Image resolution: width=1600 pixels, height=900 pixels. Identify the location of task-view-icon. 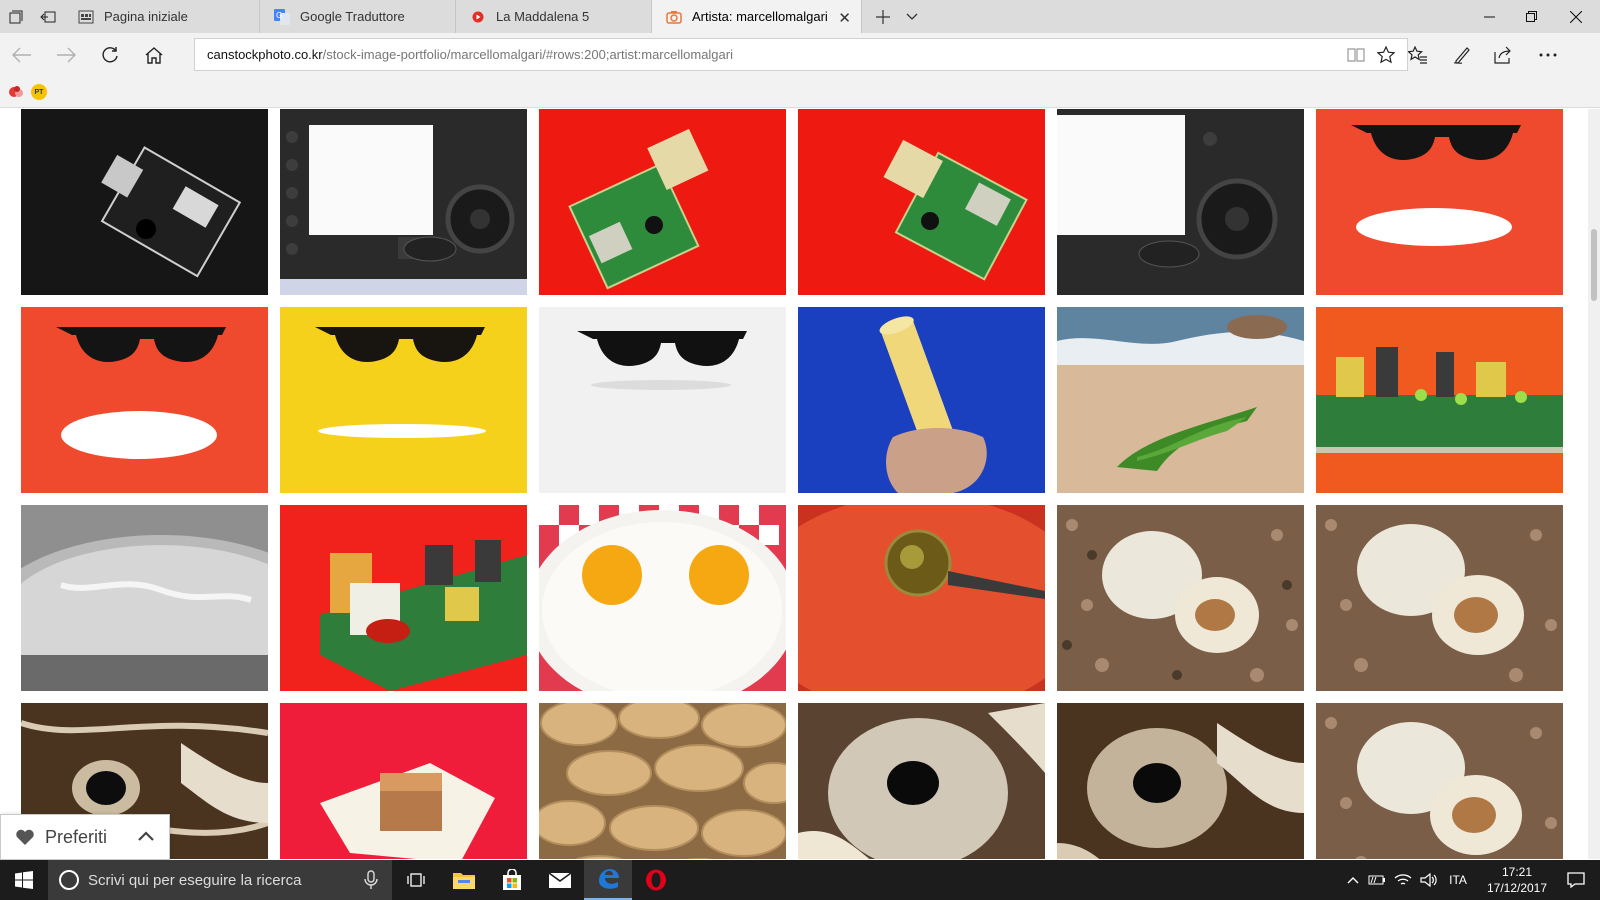
(416, 880).